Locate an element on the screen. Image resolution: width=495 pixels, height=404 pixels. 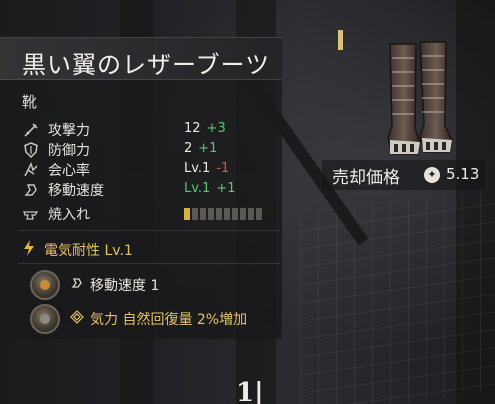
tempering-gauge is located at coordinates (229, 214).